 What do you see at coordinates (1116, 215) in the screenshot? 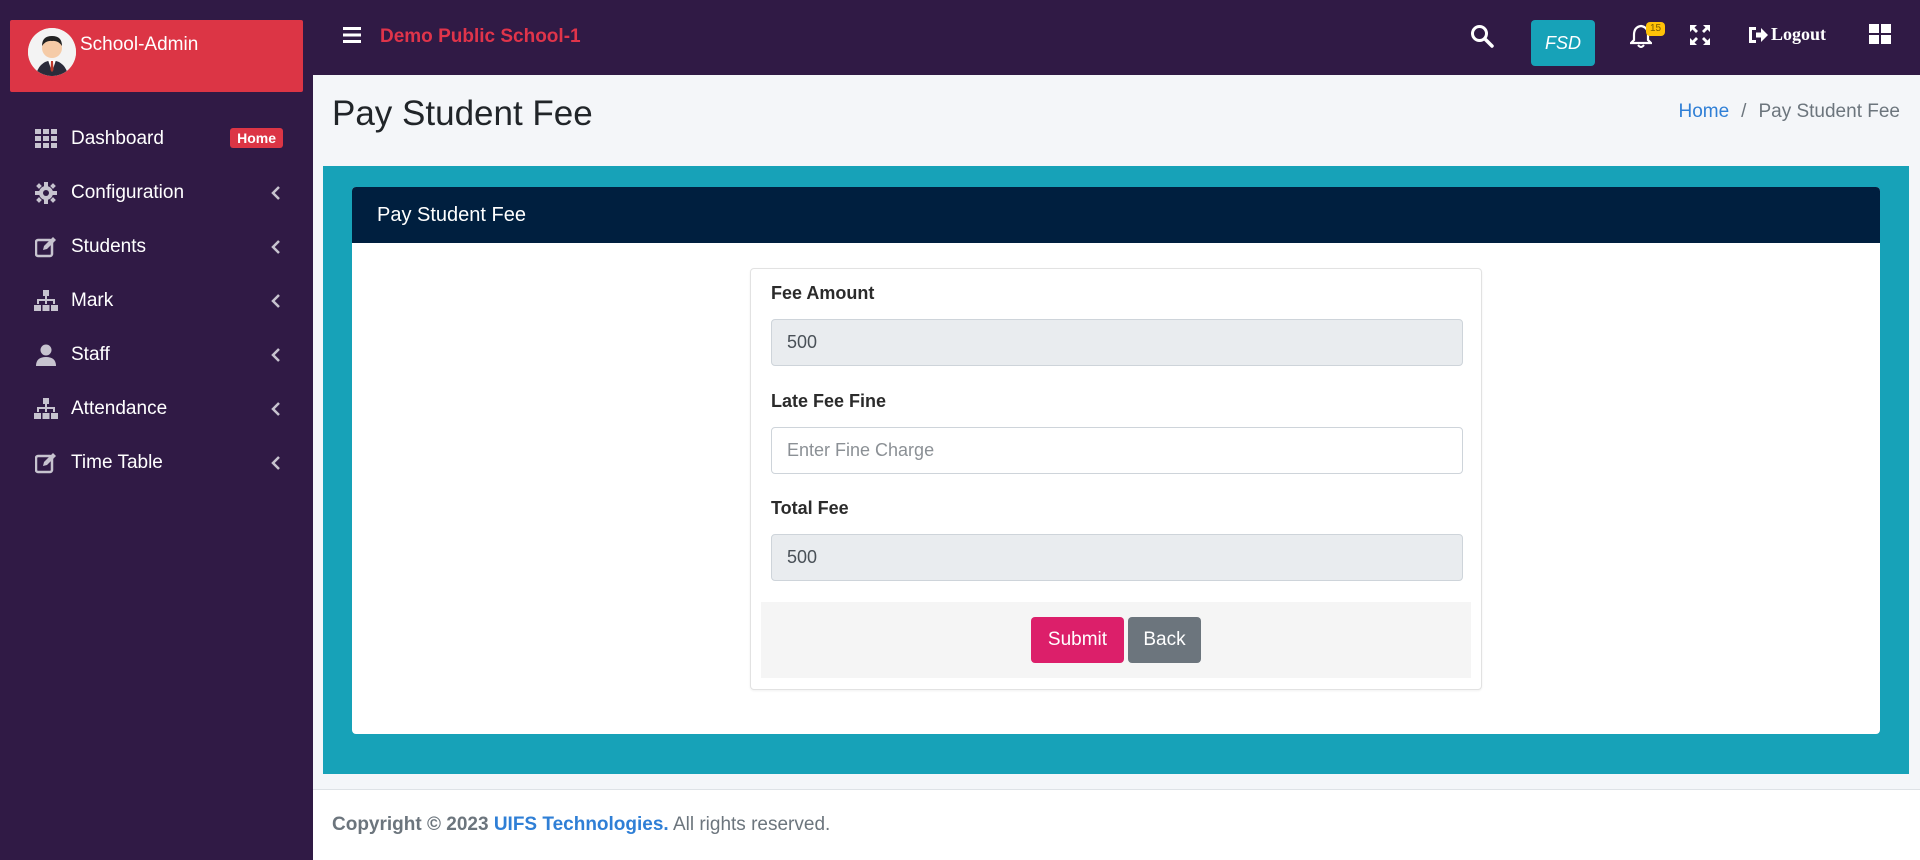
I see `card-header: Pay Student Fee` at bounding box center [1116, 215].